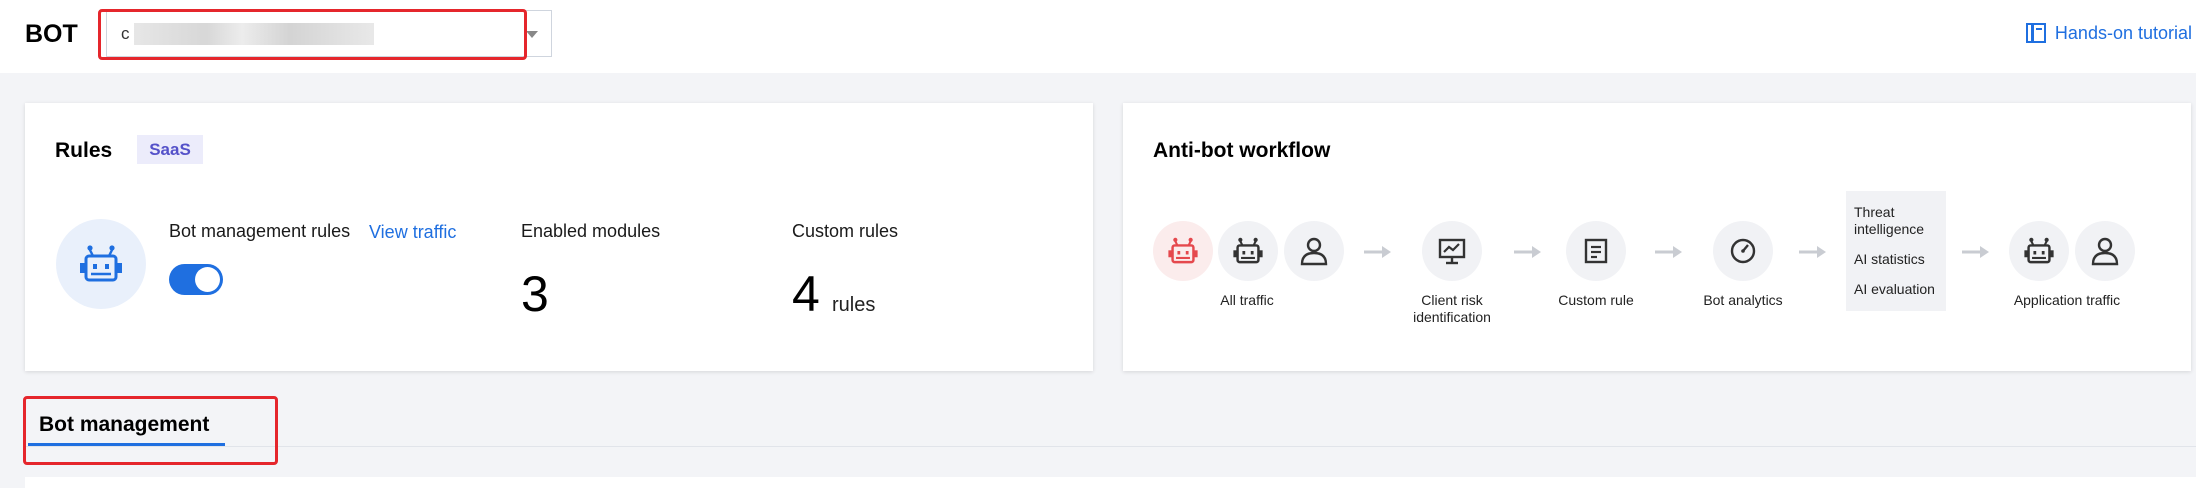  What do you see at coordinates (84, 150) in the screenshot?
I see `rules-title: Rules` at bounding box center [84, 150].